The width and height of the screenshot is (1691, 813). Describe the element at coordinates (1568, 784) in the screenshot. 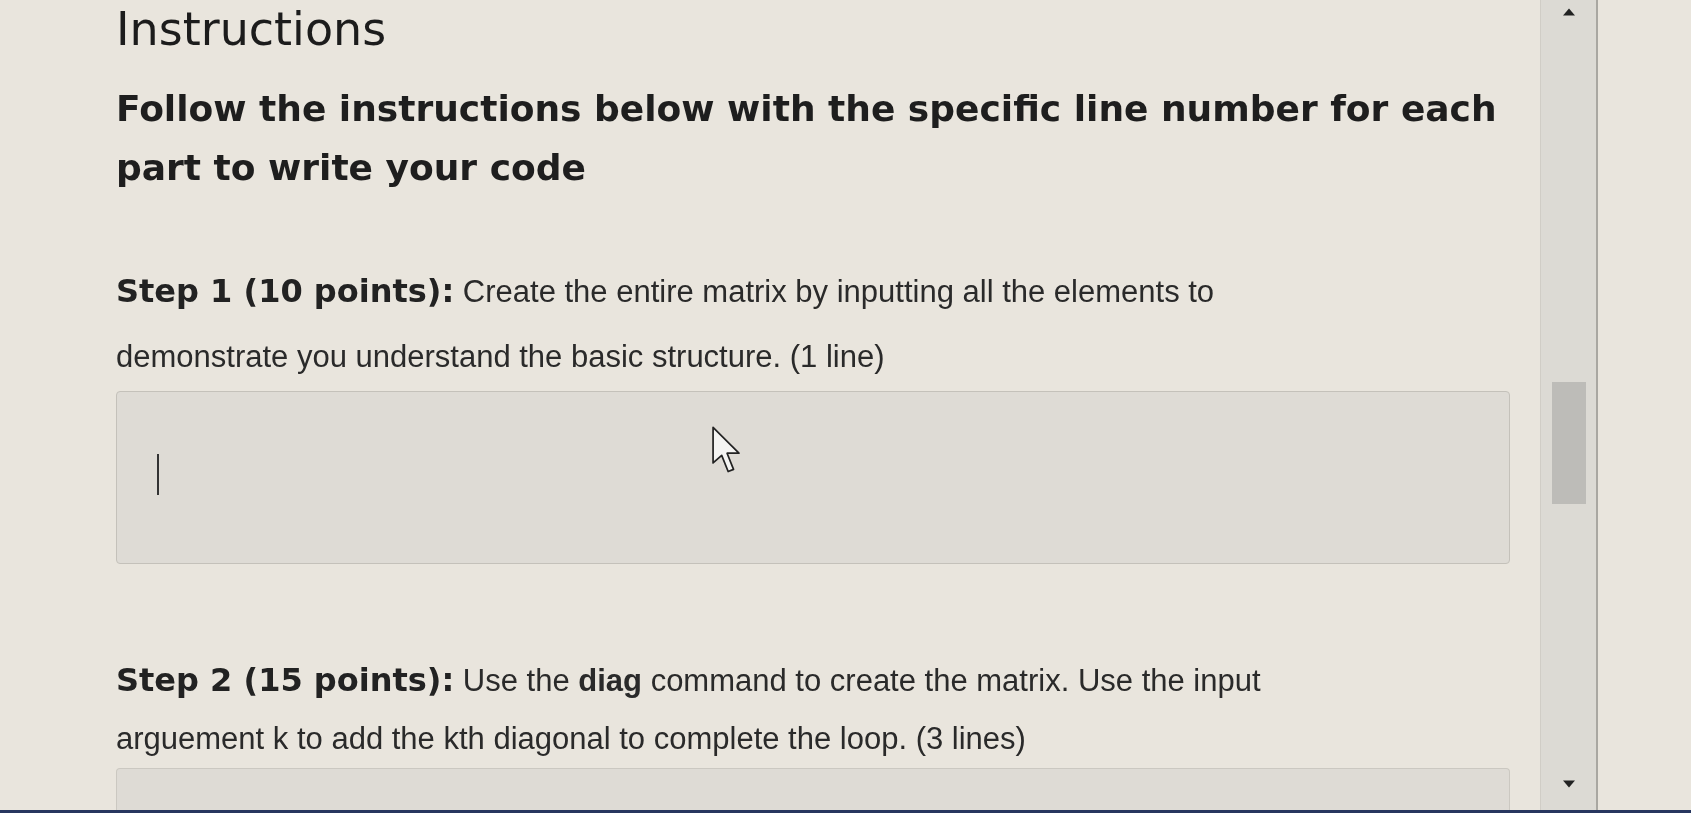

I see `scroll-down-icon` at that location.